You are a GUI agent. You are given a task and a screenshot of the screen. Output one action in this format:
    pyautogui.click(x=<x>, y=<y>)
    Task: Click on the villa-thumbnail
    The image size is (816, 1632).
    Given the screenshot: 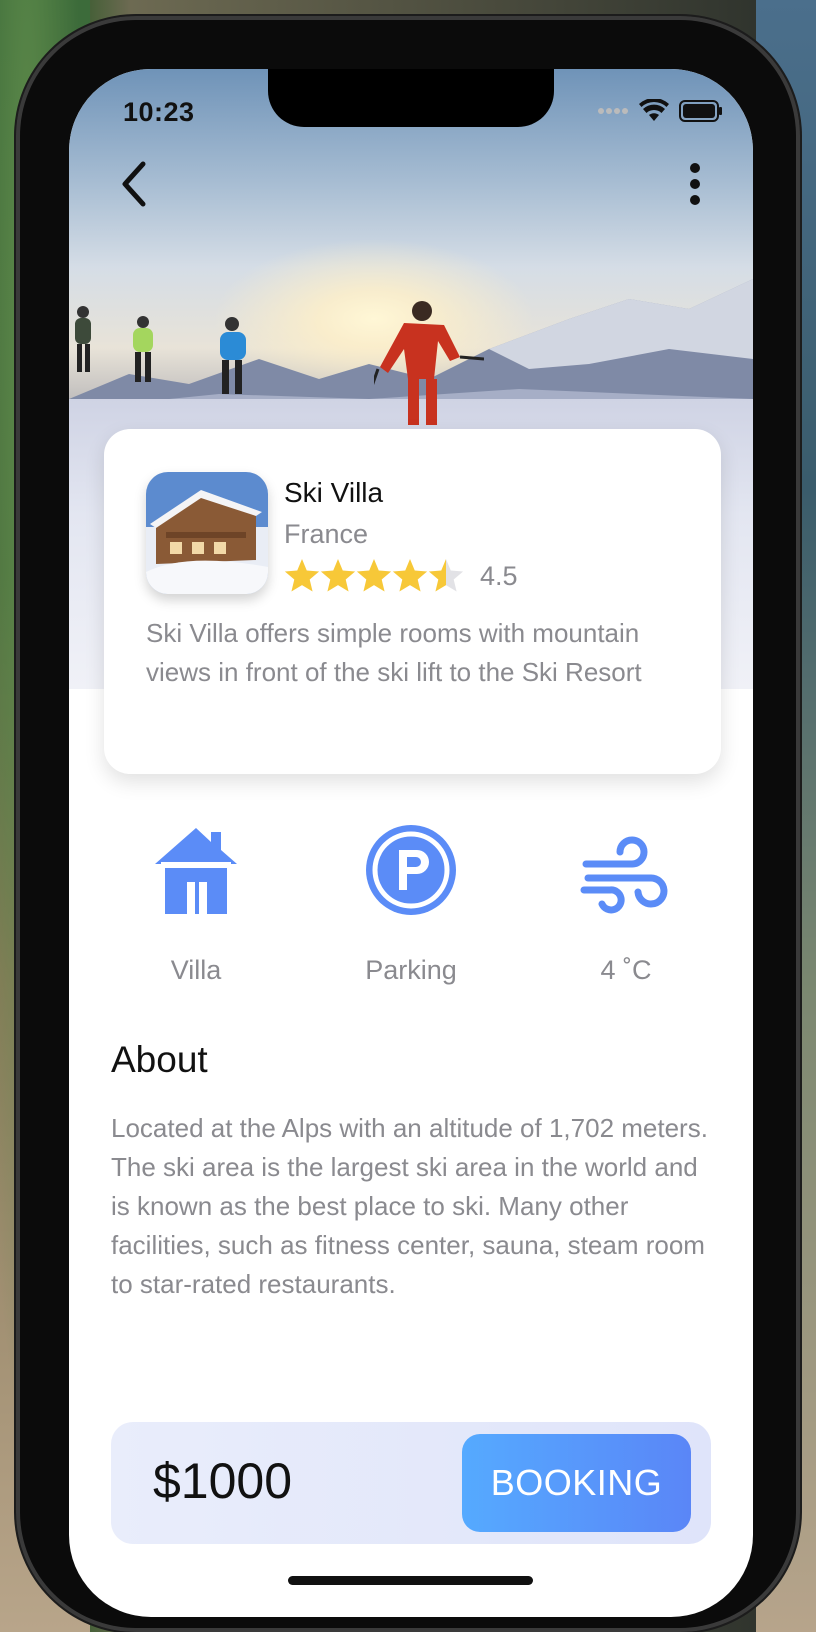 What is the action you would take?
    pyautogui.click(x=207, y=533)
    